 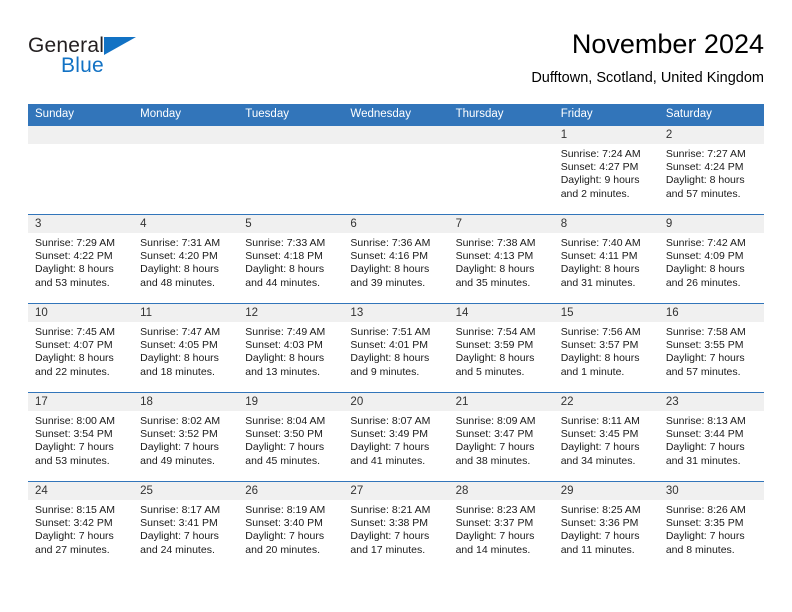 What do you see at coordinates (291, 115) in the screenshot?
I see `weekday-header-tuesday: Tuesday` at bounding box center [291, 115].